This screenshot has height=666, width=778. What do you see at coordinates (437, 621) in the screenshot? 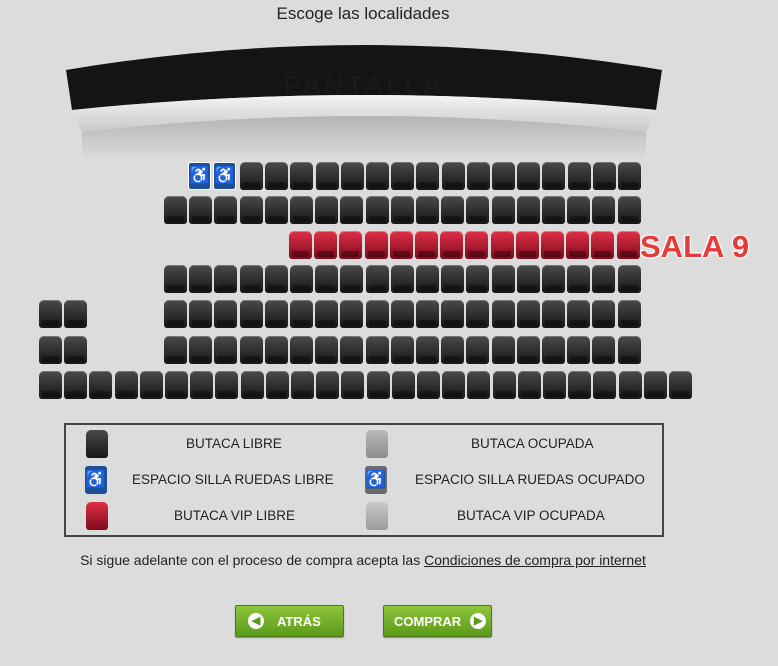
I see `buy-button: COMPRAR ▶` at bounding box center [437, 621].